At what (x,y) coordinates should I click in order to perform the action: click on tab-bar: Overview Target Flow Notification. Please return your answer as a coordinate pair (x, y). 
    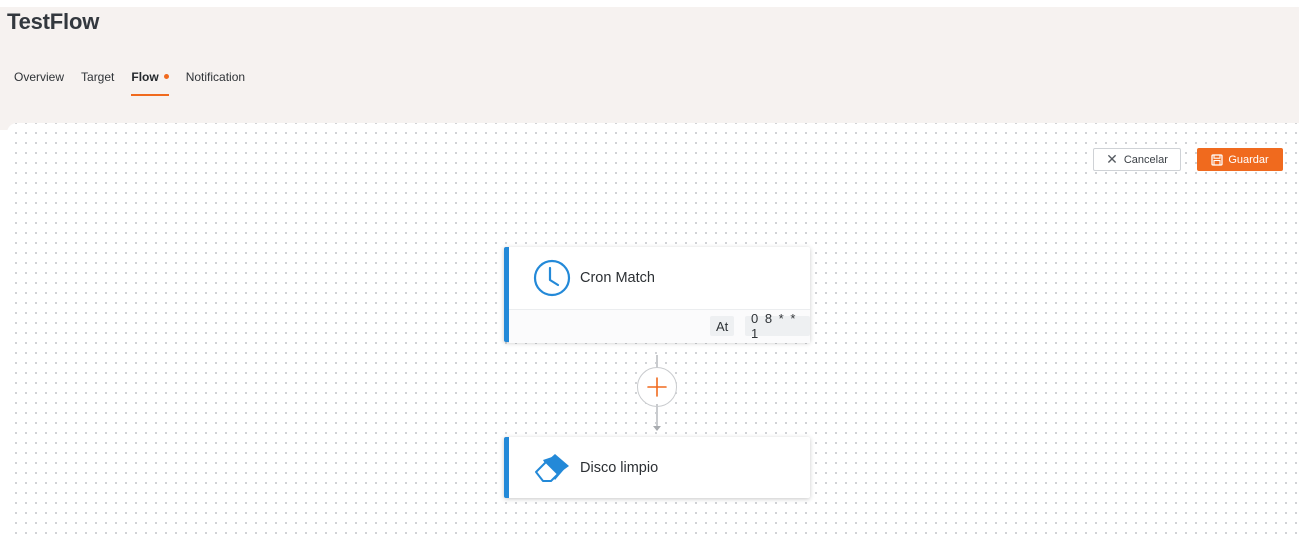
    Looking at the image, I should click on (138, 83).